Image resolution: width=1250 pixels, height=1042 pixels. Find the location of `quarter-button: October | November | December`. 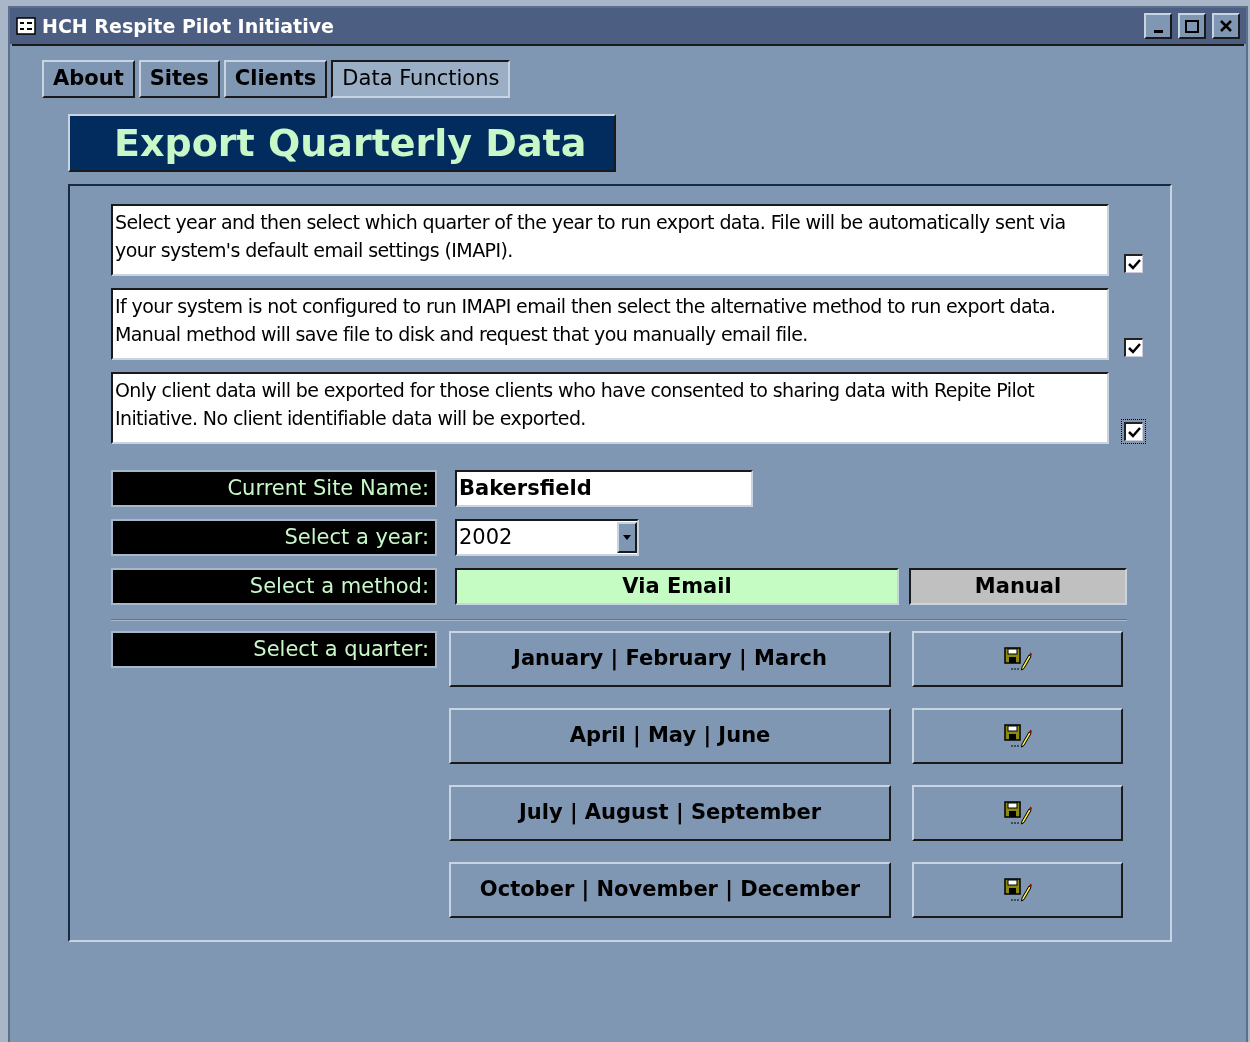

quarter-button: October | November | December is located at coordinates (670, 890).